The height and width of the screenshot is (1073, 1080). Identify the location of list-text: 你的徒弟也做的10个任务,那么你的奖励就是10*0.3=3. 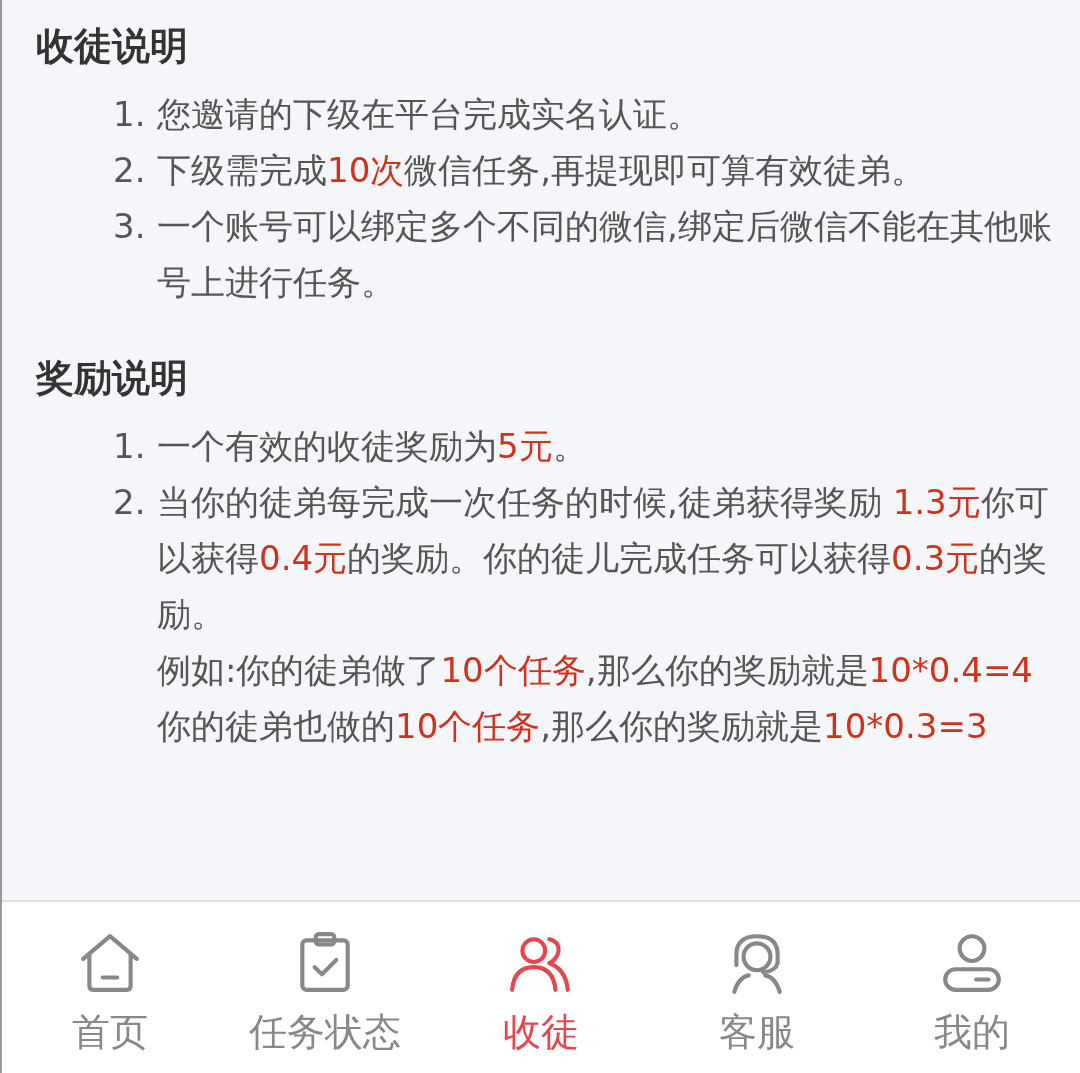
(573, 726).